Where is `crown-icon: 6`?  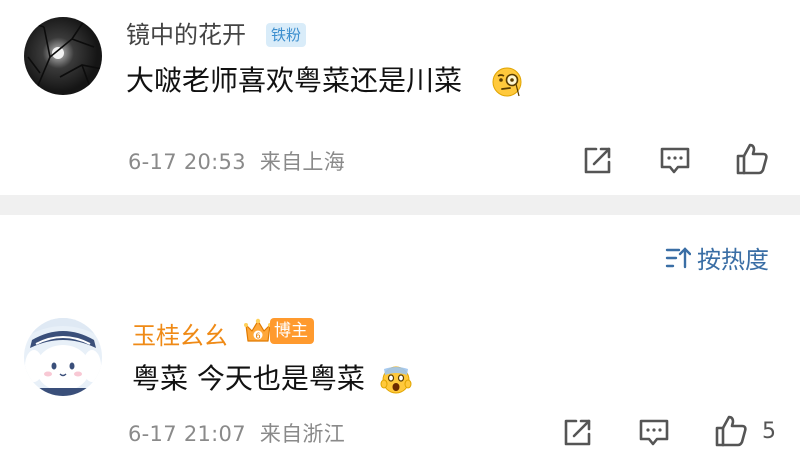 crown-icon: 6 is located at coordinates (258, 332).